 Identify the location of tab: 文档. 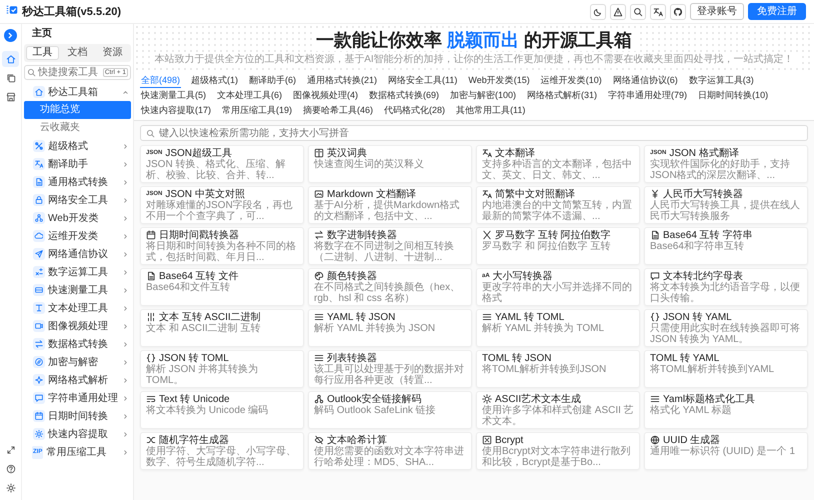
(77, 53).